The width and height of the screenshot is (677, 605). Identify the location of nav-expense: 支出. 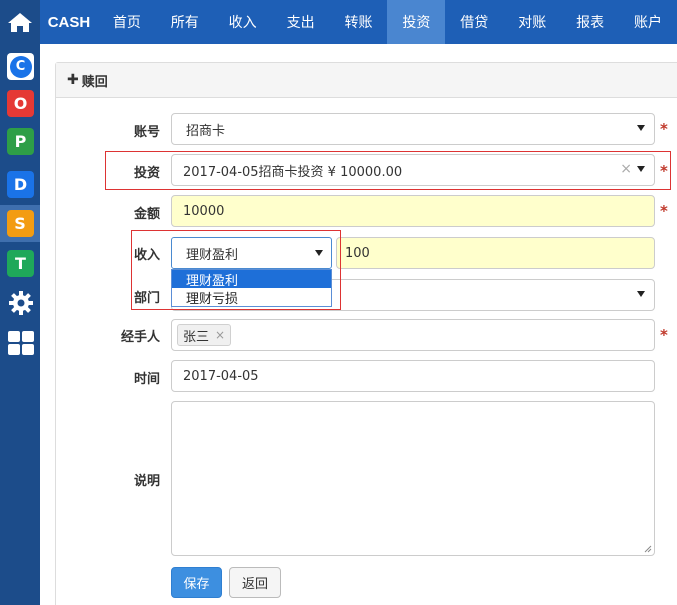
(301, 22).